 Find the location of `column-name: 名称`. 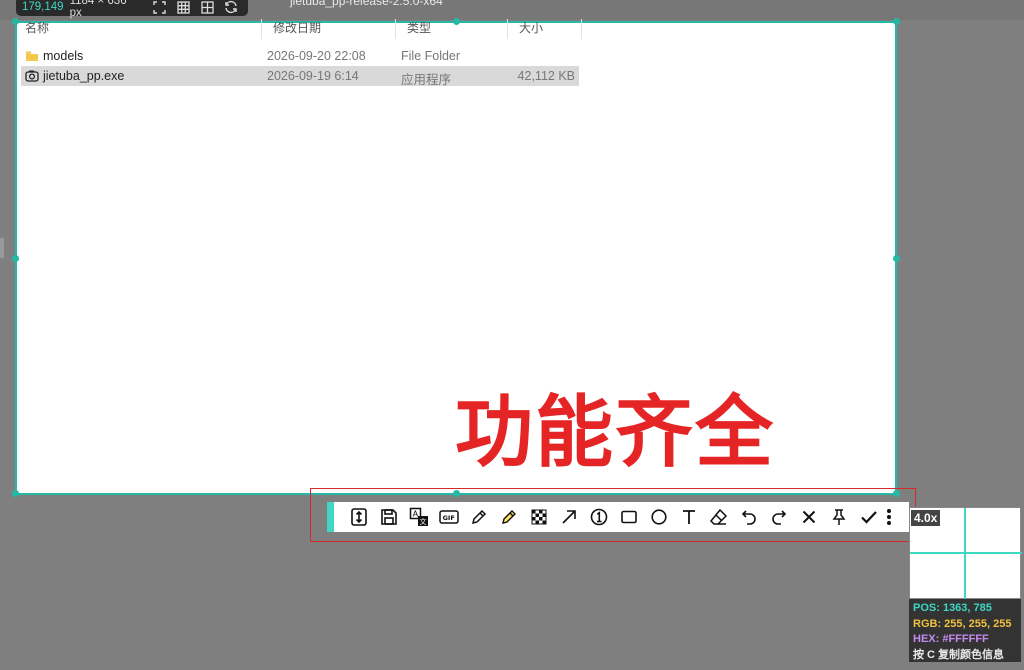

column-name: 名称 is located at coordinates (37, 27).